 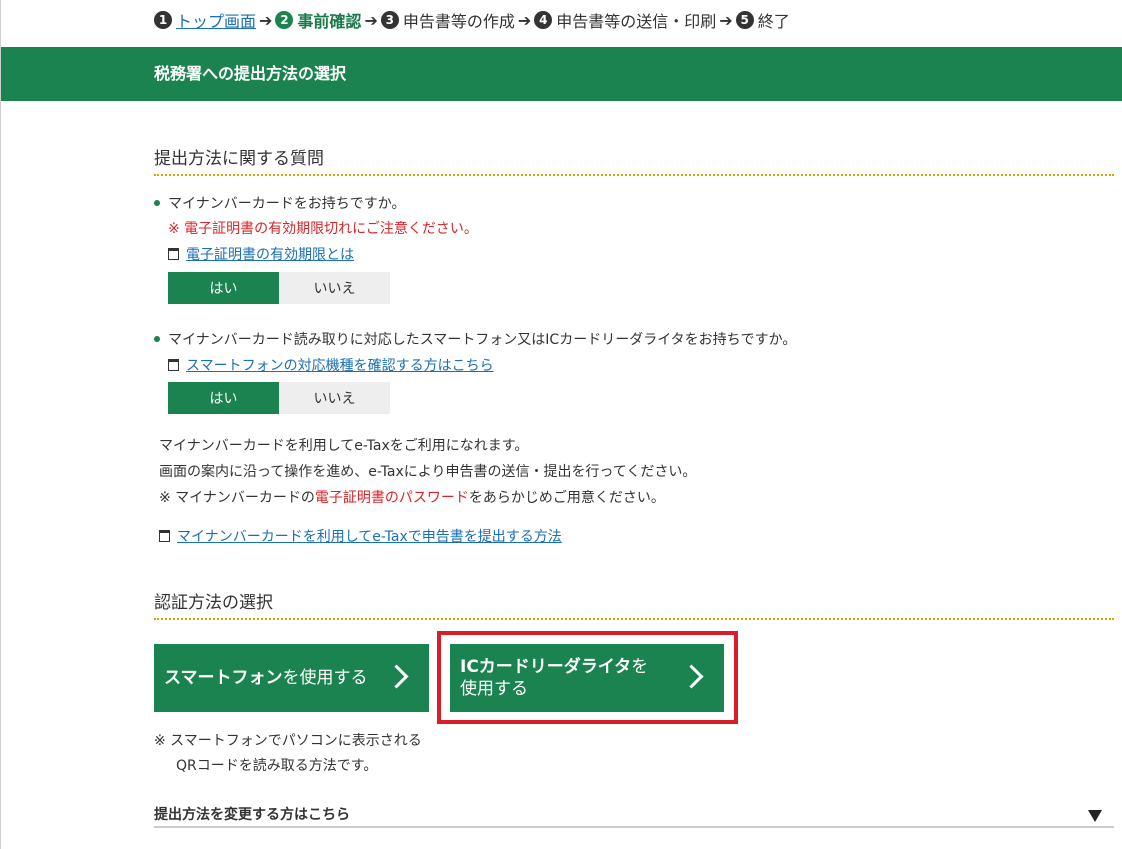 I want to click on smartphone-label-rest: を使用する, so click(x=325, y=678).